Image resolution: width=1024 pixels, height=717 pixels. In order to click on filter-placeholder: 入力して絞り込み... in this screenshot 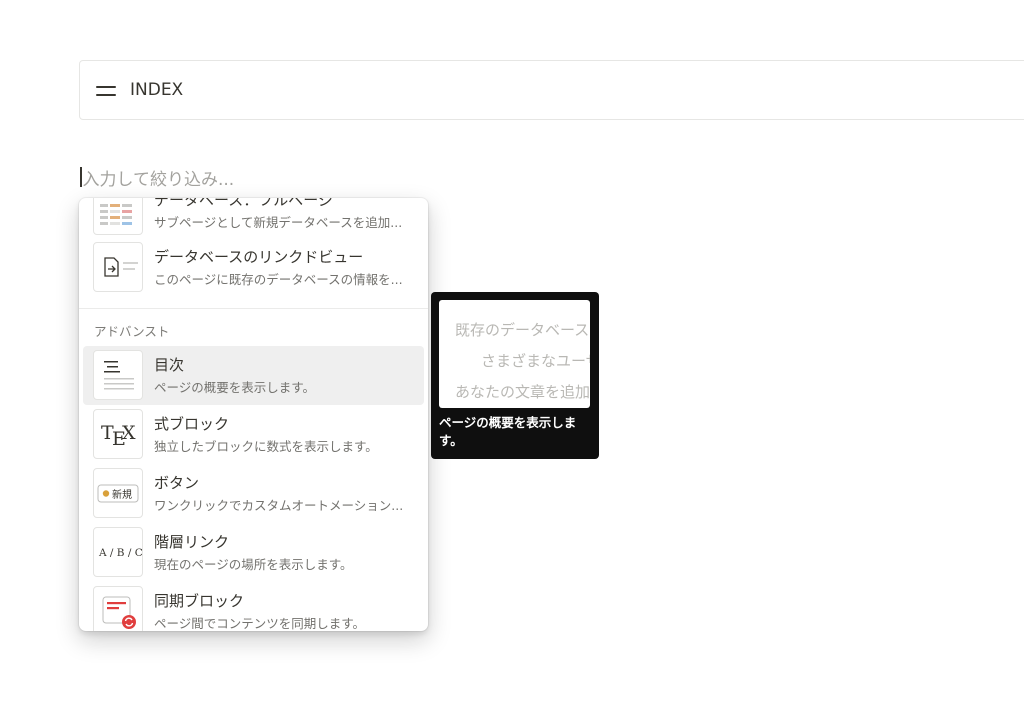, I will do `click(158, 179)`.